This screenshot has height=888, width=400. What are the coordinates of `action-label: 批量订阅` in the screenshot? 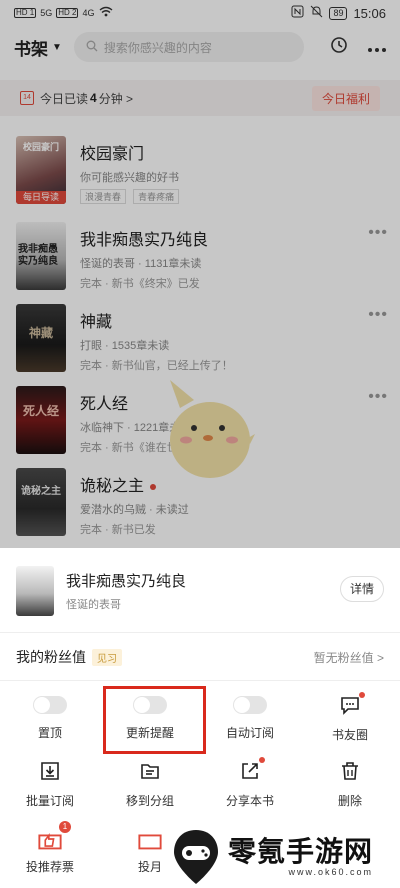 It's located at (49, 801).